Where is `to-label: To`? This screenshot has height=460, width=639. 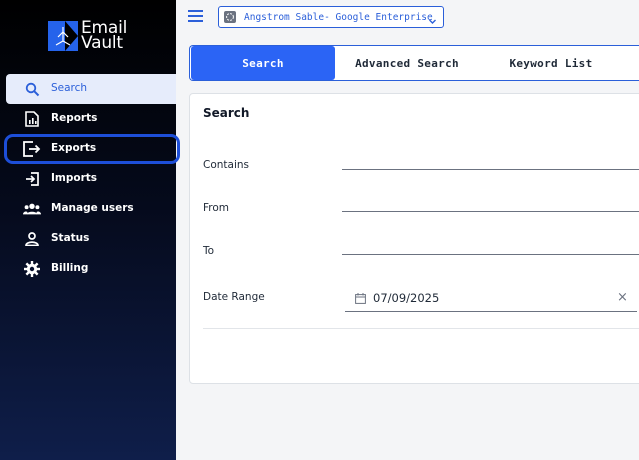 to-label: To is located at coordinates (209, 251).